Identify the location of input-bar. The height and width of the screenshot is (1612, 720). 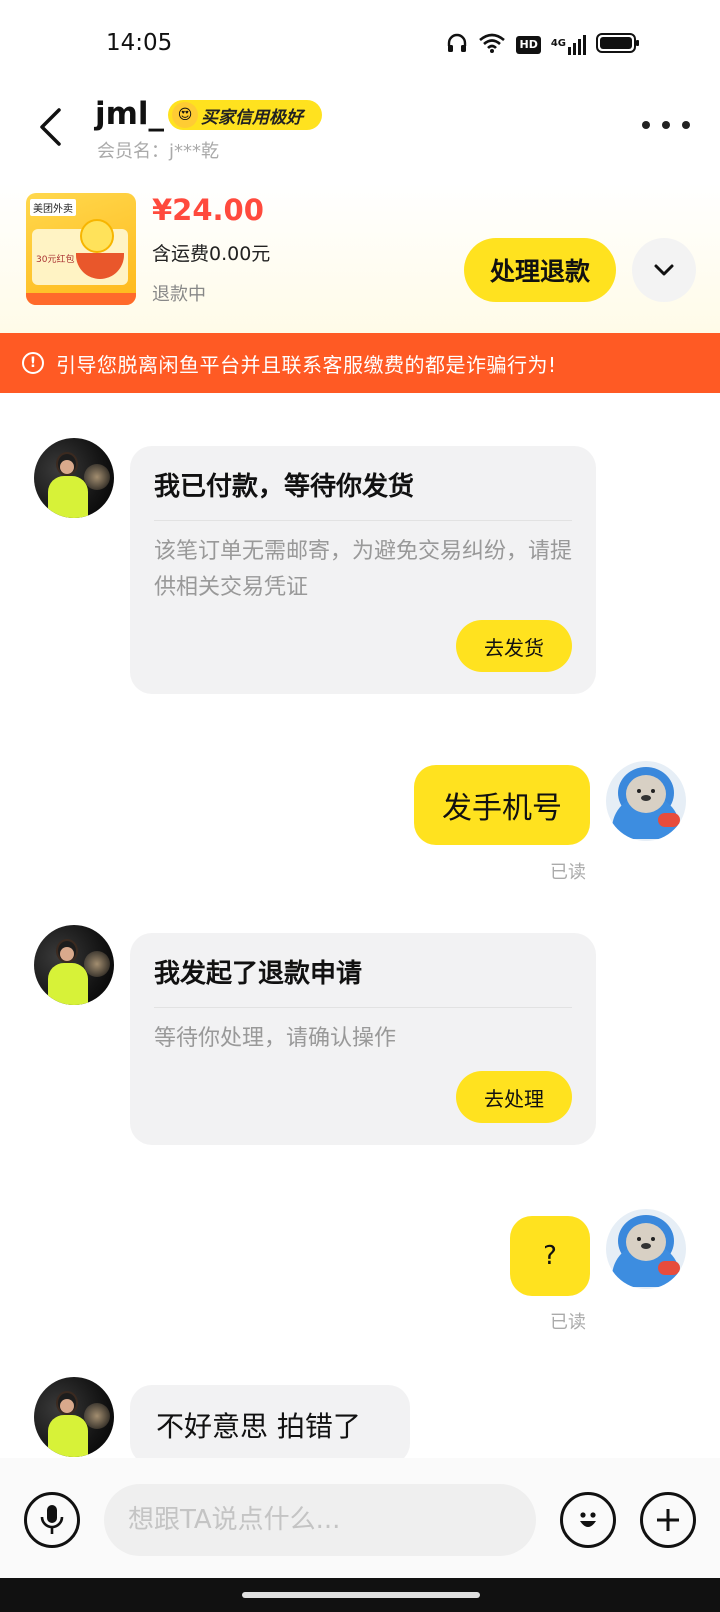
(360, 1518).